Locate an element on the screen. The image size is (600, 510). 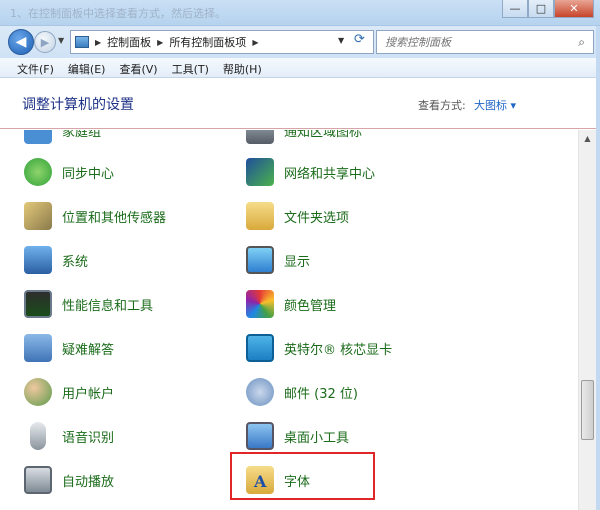
maximize-button: □ is located at coordinates (541, 9).